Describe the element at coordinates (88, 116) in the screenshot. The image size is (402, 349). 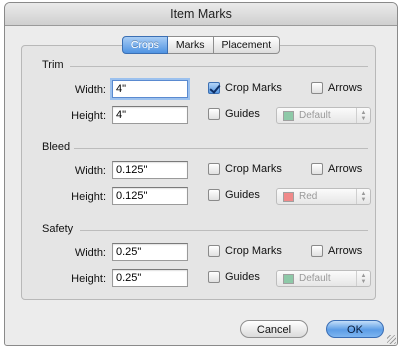
I see `trim-height-label: Height:` at that location.